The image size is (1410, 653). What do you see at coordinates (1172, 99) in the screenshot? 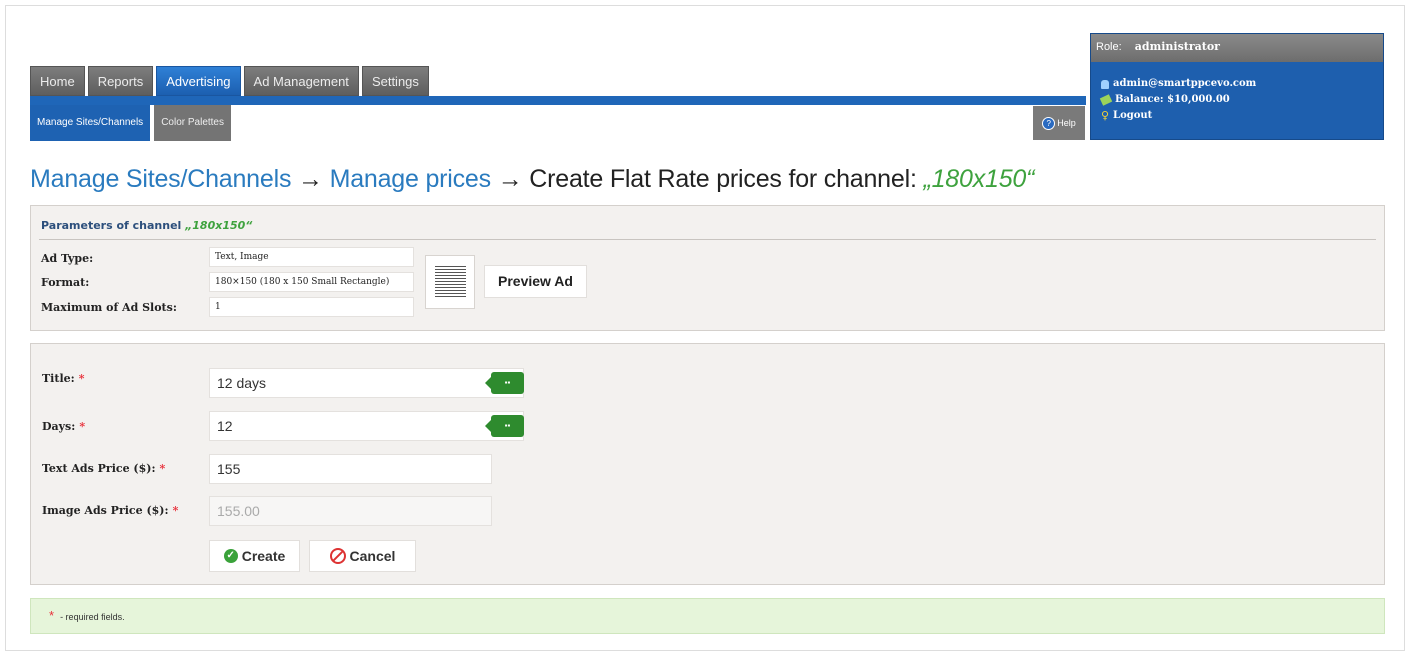
I see `account-balance: Balance: $10,000.00` at bounding box center [1172, 99].